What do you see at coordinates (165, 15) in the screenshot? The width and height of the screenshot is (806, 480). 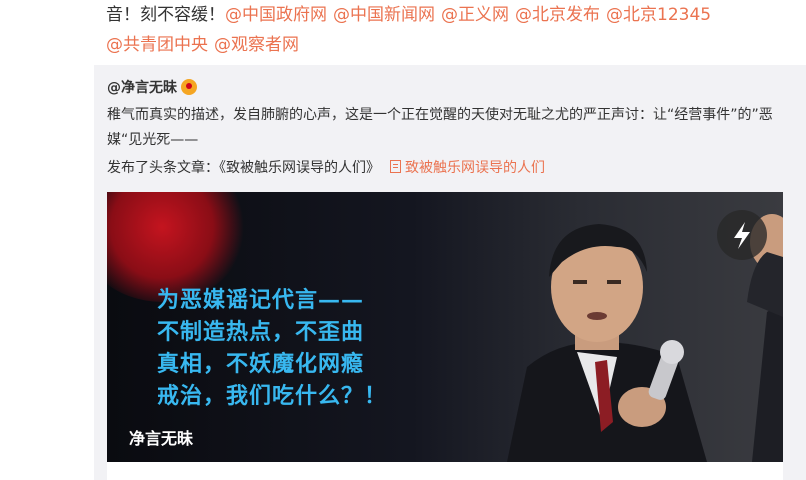 I see `post-text-prefix: 音！刻不容缓！` at bounding box center [165, 15].